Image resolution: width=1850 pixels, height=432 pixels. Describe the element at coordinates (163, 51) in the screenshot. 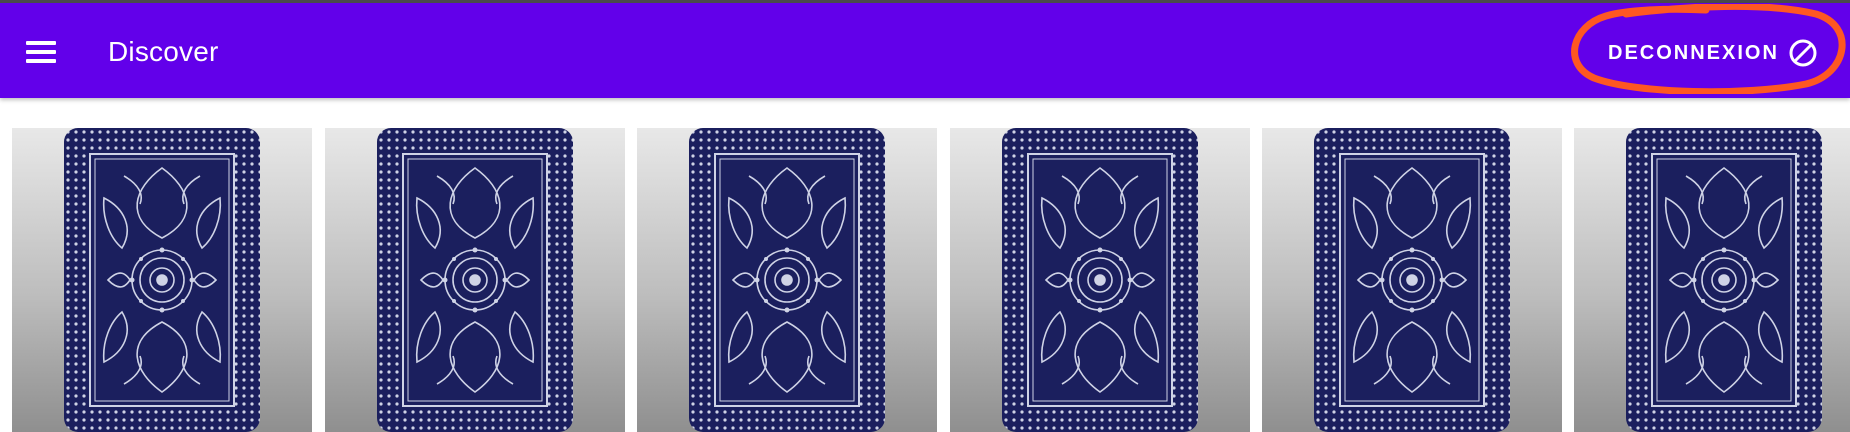

I see `page-title: Discover` at that location.